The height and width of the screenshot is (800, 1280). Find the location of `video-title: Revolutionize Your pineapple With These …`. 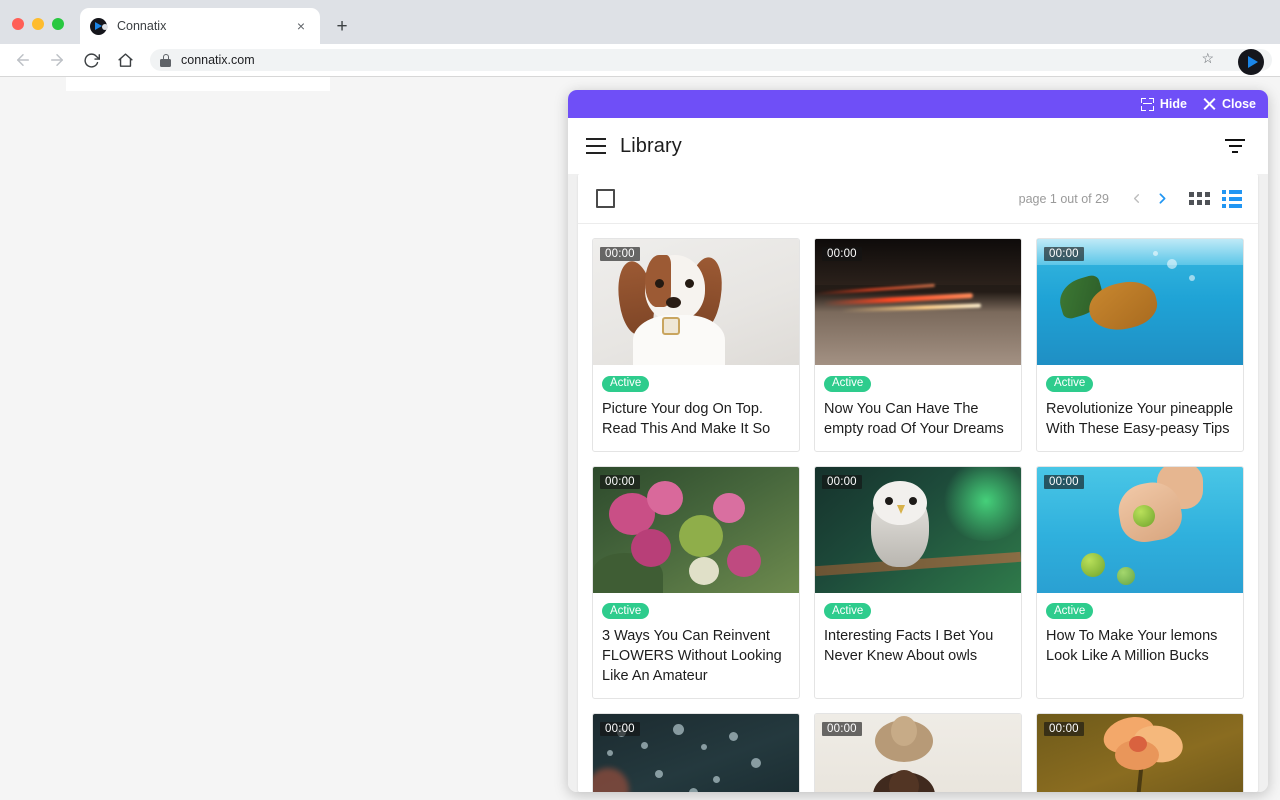

video-title: Revolutionize Your pineapple With These … is located at coordinates (1140, 419).